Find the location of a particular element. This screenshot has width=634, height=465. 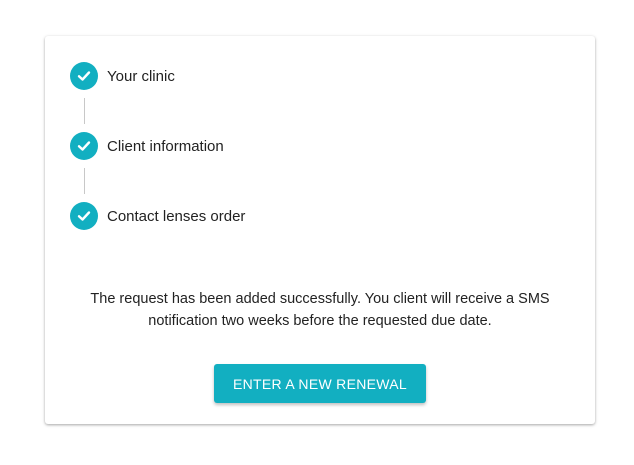

step-label: Your clinic is located at coordinates (141, 76).